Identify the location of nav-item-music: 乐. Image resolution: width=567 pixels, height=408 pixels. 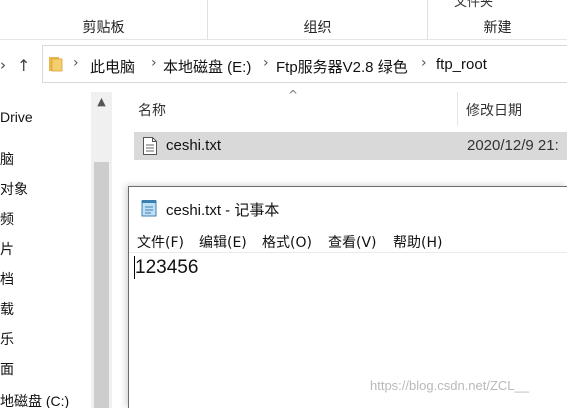
(7, 339).